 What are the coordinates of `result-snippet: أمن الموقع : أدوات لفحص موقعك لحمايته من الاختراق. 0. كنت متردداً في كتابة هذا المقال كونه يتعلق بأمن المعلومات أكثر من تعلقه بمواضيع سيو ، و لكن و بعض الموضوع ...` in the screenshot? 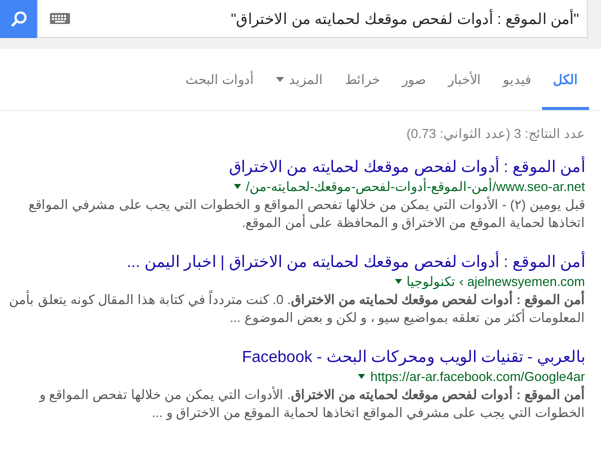 It's located at (296, 309).